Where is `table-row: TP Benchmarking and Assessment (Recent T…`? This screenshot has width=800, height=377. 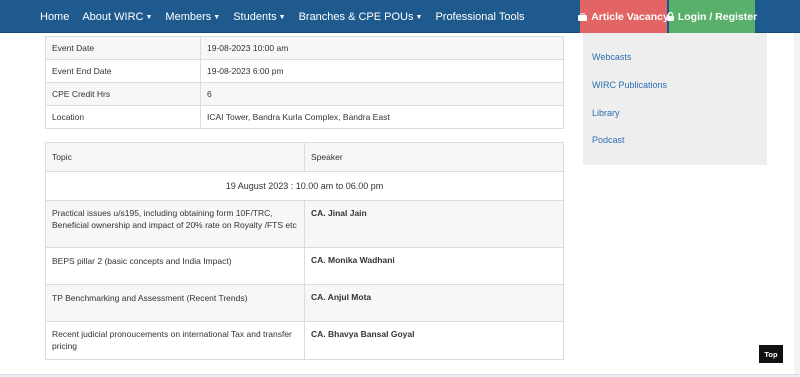 table-row: TP Benchmarking and Assessment (Recent T… is located at coordinates (304, 303).